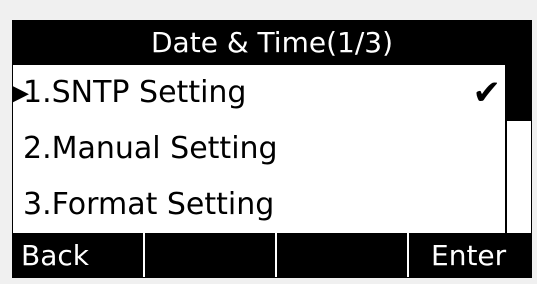 This screenshot has width=537, height=284. Describe the element at coordinates (149, 204) in the screenshot. I see `menu-item-label: 3.Format Setting` at that location.